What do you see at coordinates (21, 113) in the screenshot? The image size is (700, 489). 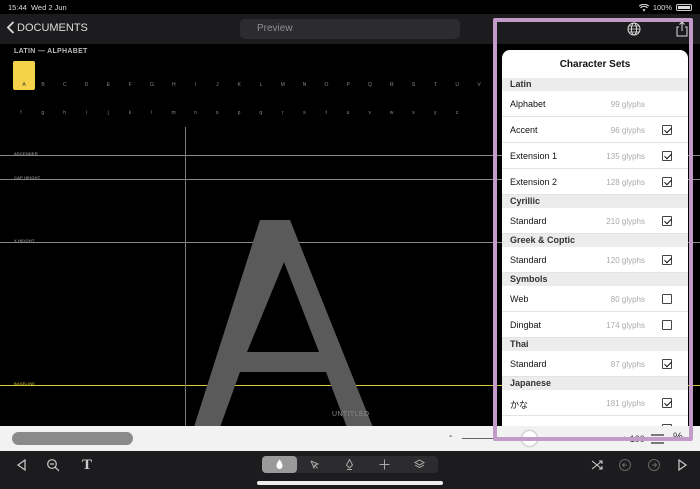 I see `glyph-cell: f` at bounding box center [21, 113].